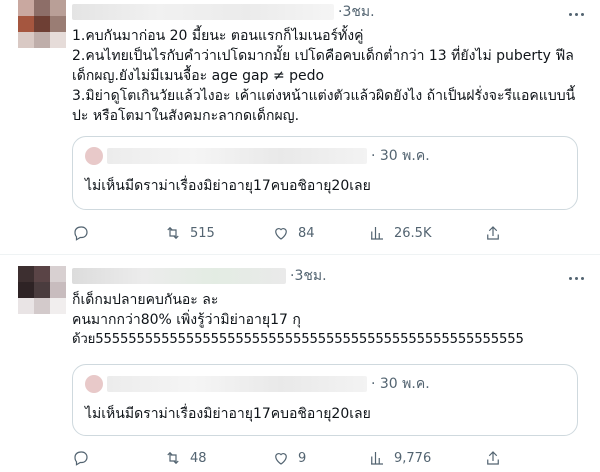 The width and height of the screenshot is (600, 472). Describe the element at coordinates (293, 233) in the screenshot. I see `like-button: 84` at that location.